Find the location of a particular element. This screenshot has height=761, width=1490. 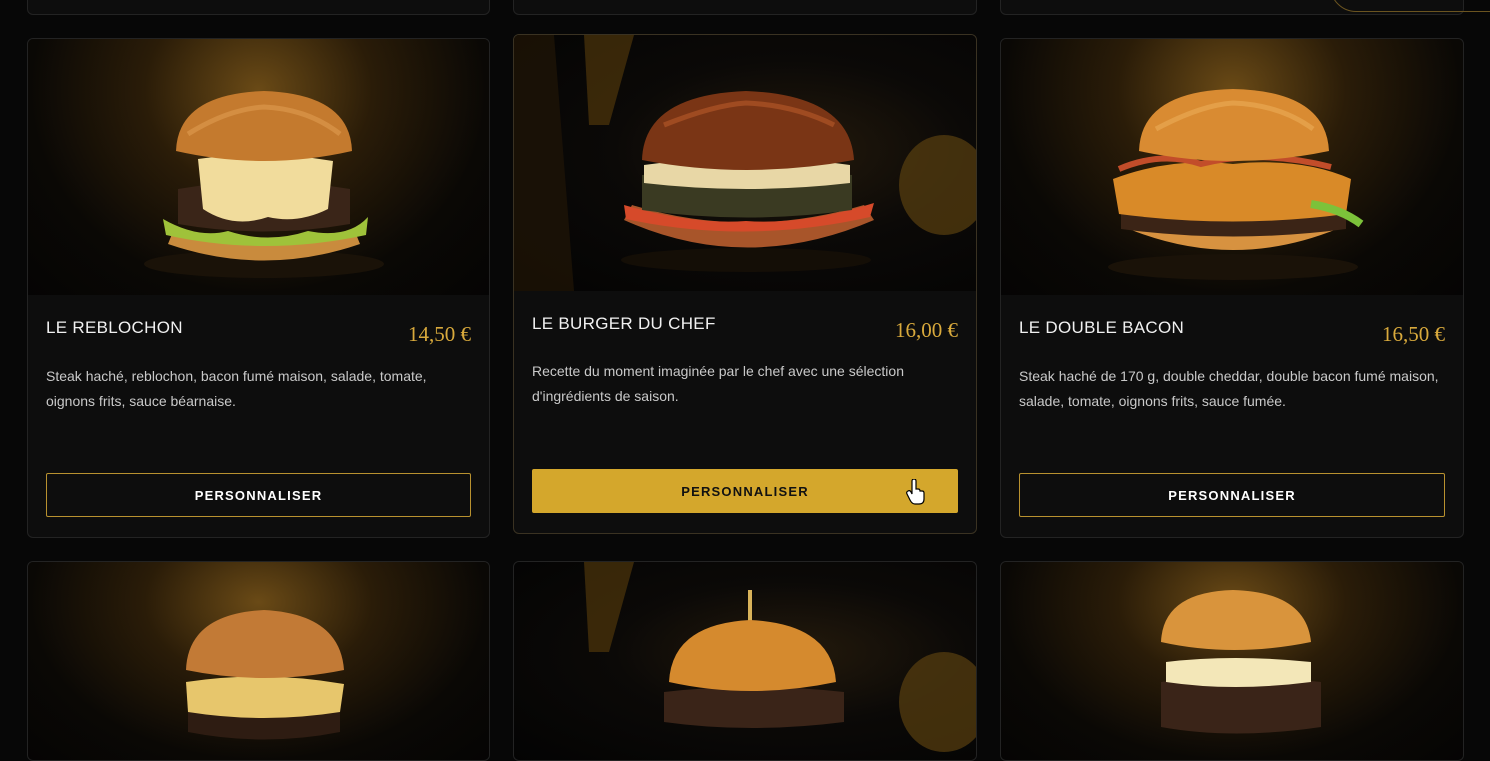

burger-photo-chef is located at coordinates (745, 163).